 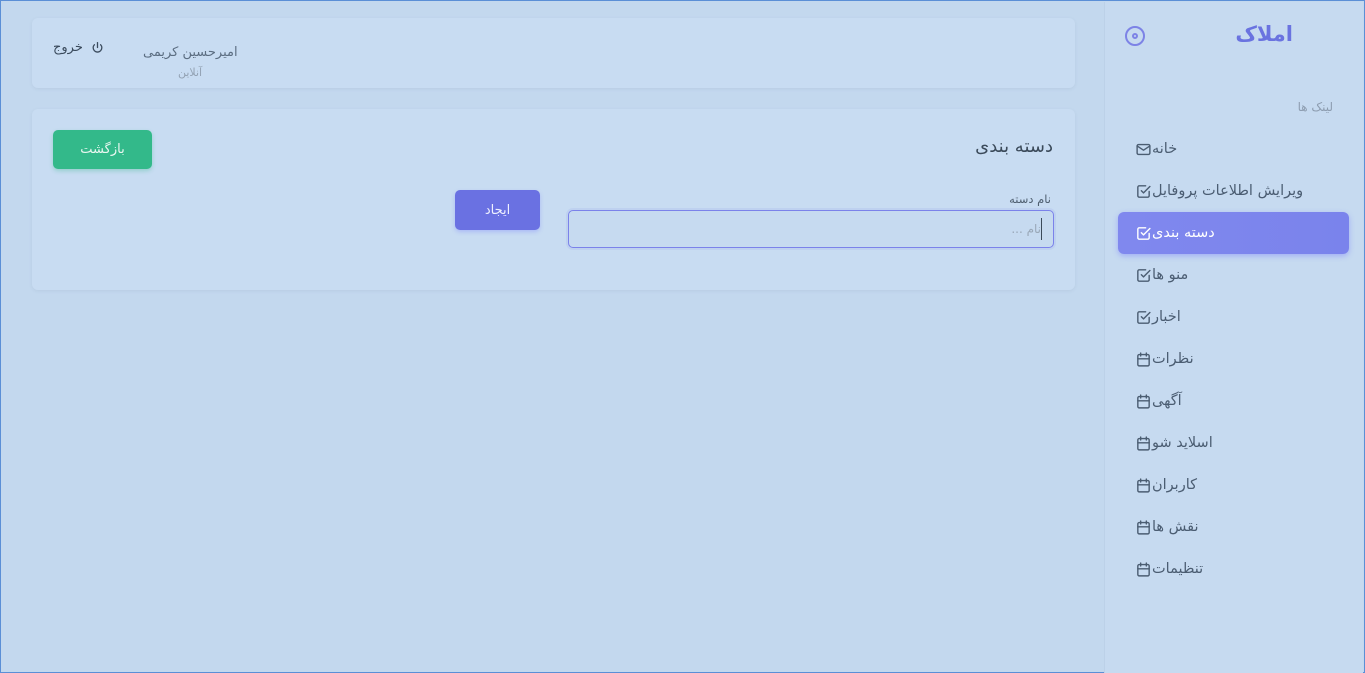 I want to click on logout-label: خروج, so click(x=68, y=47).